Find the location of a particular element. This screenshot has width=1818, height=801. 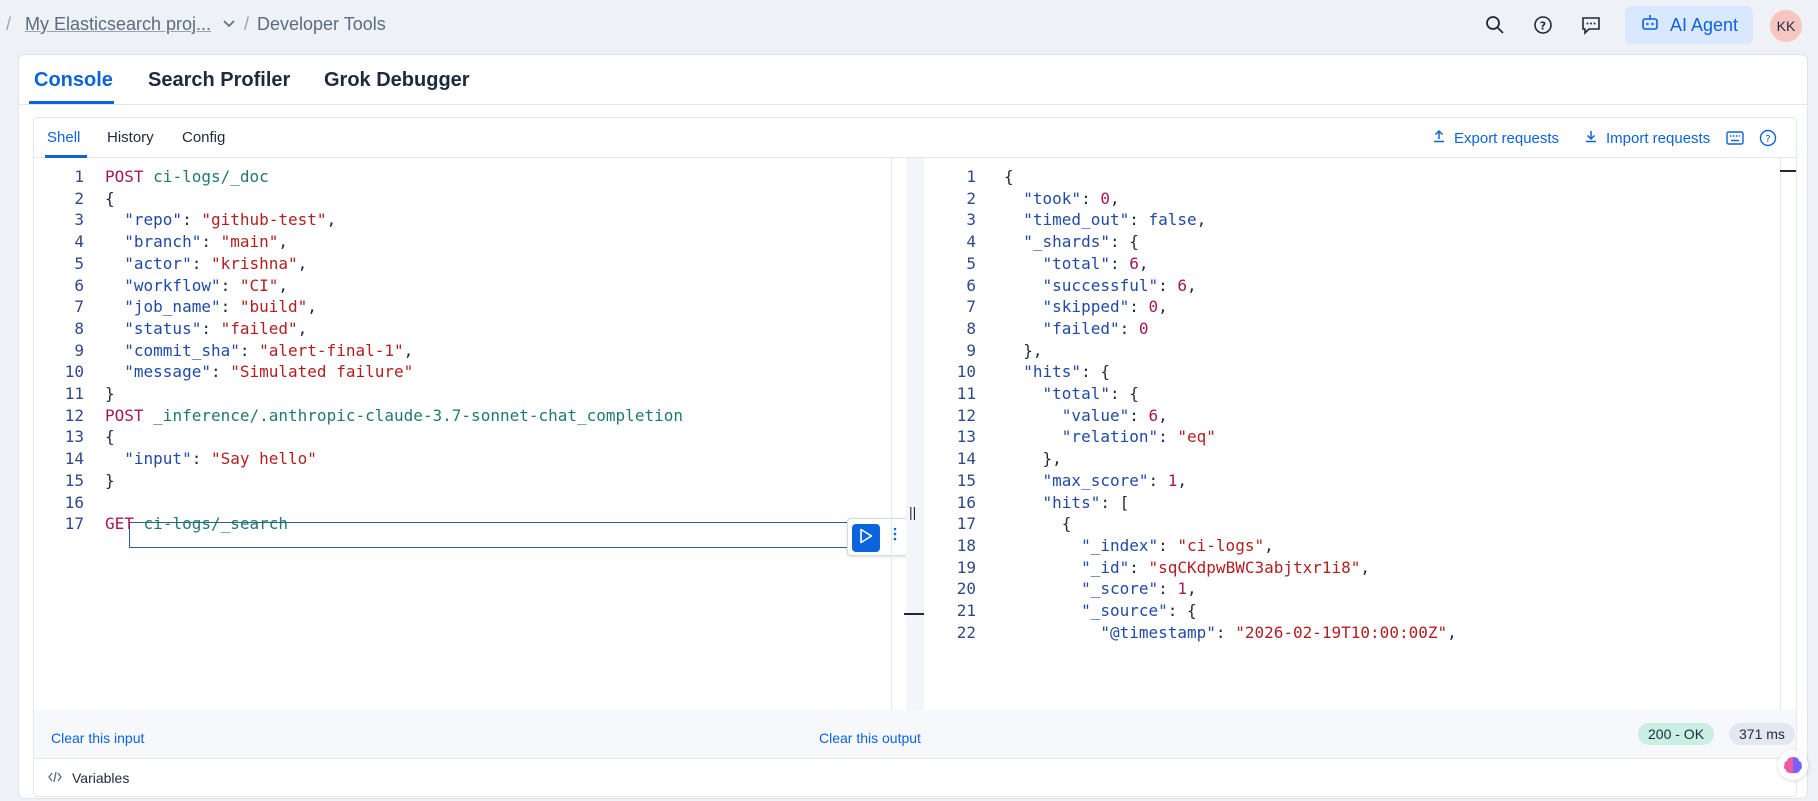

tab-grok-debugger: Grok Debugger is located at coordinates (397, 80).